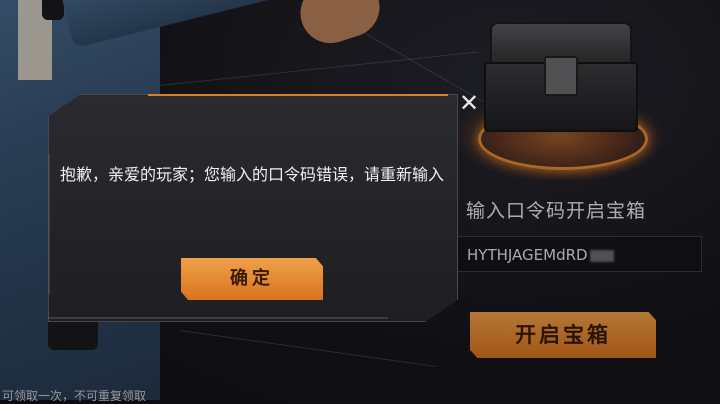 The width and height of the screenshot is (720, 404). I want to click on close-icon: ✕, so click(469, 103).